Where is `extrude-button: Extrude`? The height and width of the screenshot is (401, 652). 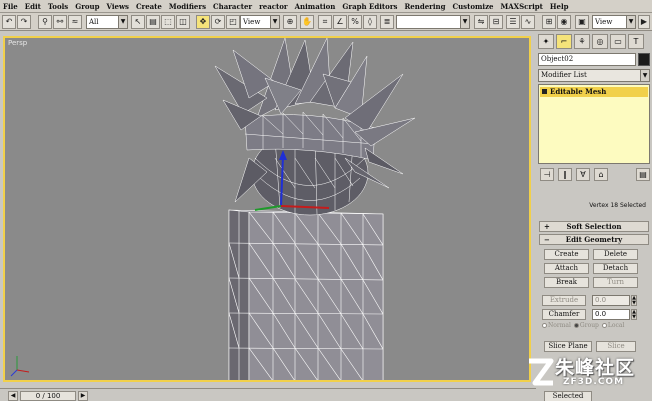 extrude-button: Extrude is located at coordinates (564, 300).